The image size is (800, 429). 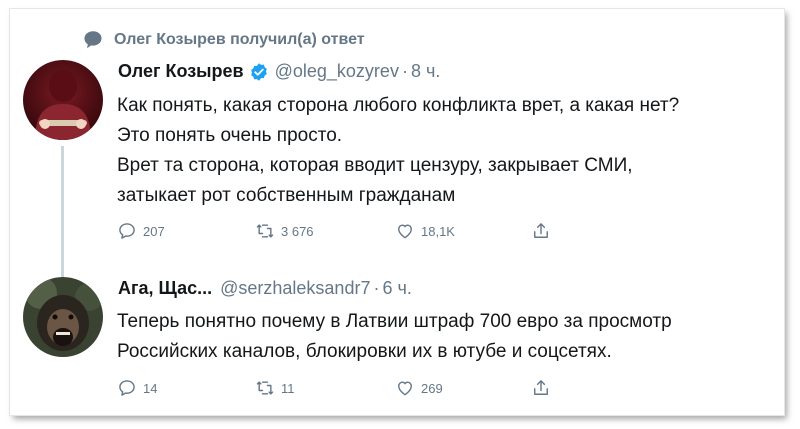 I want to click on reply-context-text: Олег Козырев получил(а) ответ, so click(x=239, y=39).